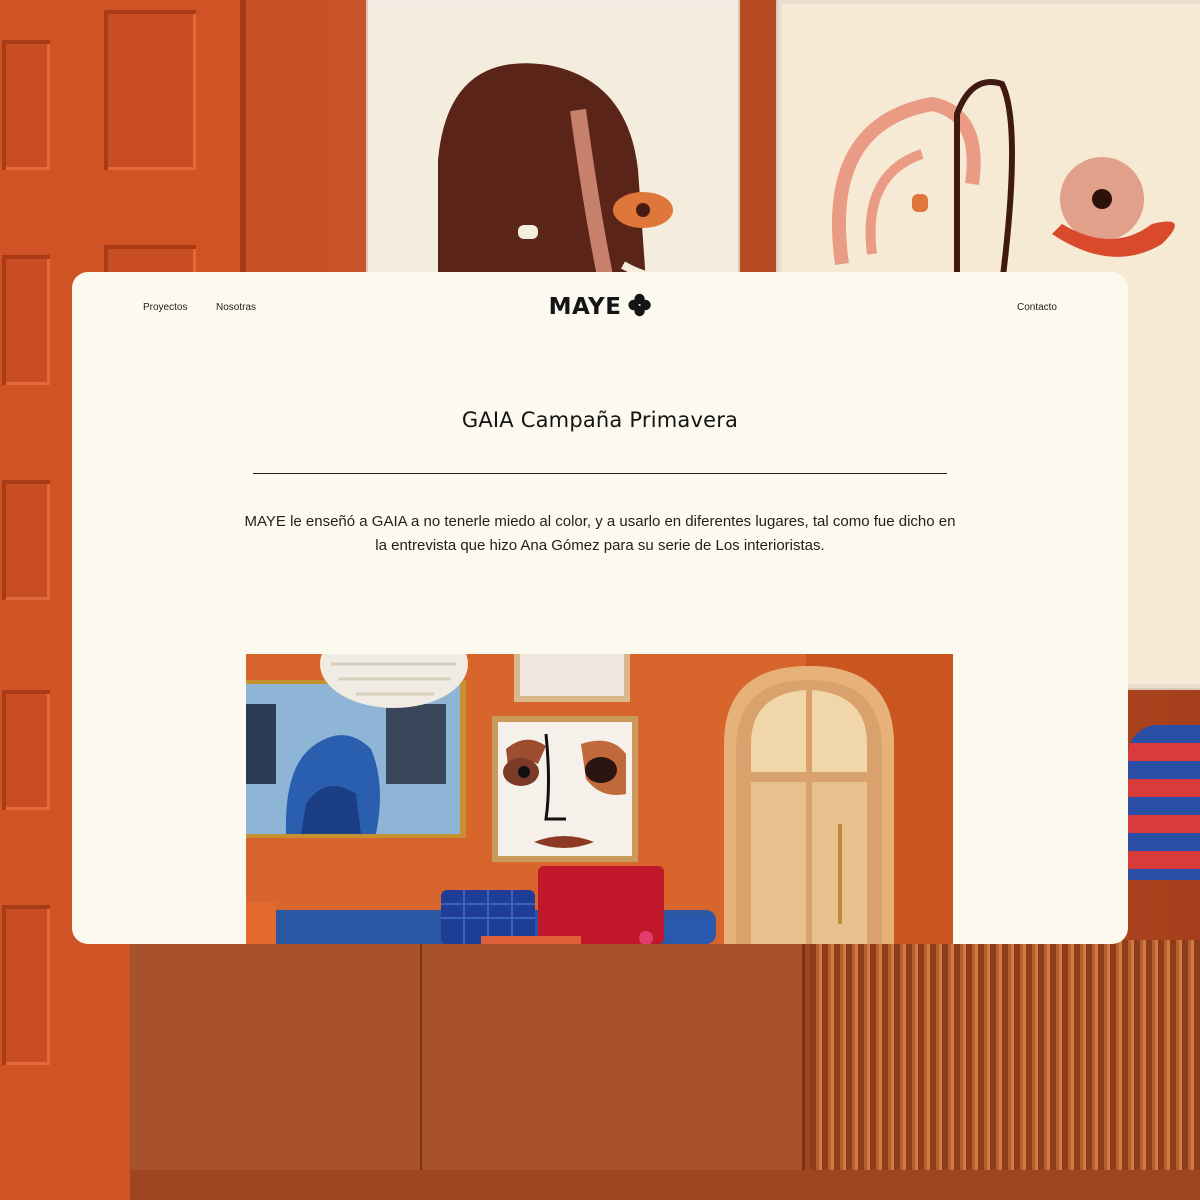 The height and width of the screenshot is (1200, 1200). Describe the element at coordinates (639, 307) in the screenshot. I see `flower-icon` at that location.